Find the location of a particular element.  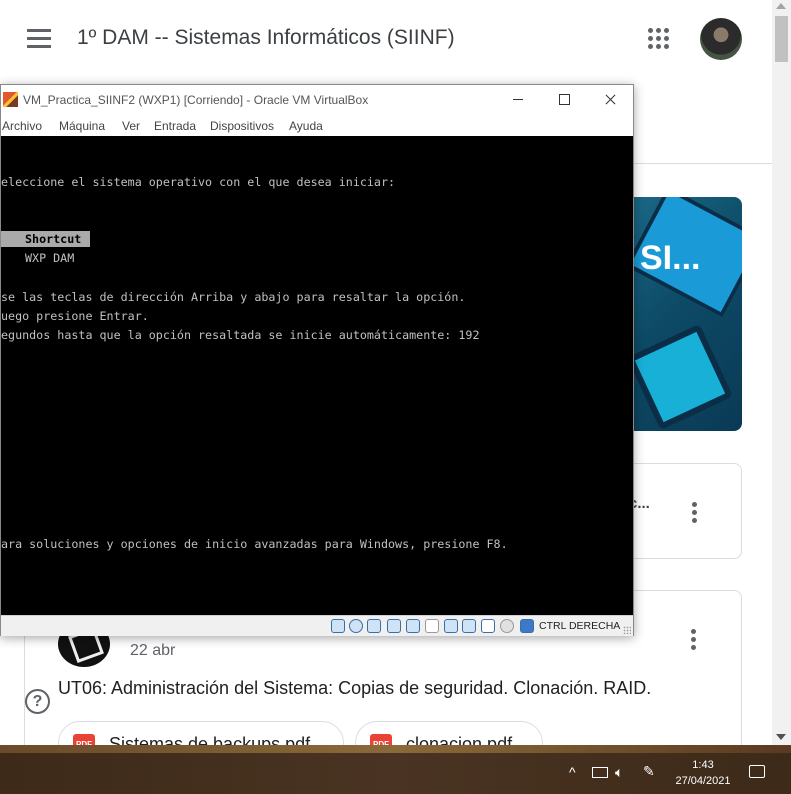

scroll-thumb is located at coordinates (781, 39).